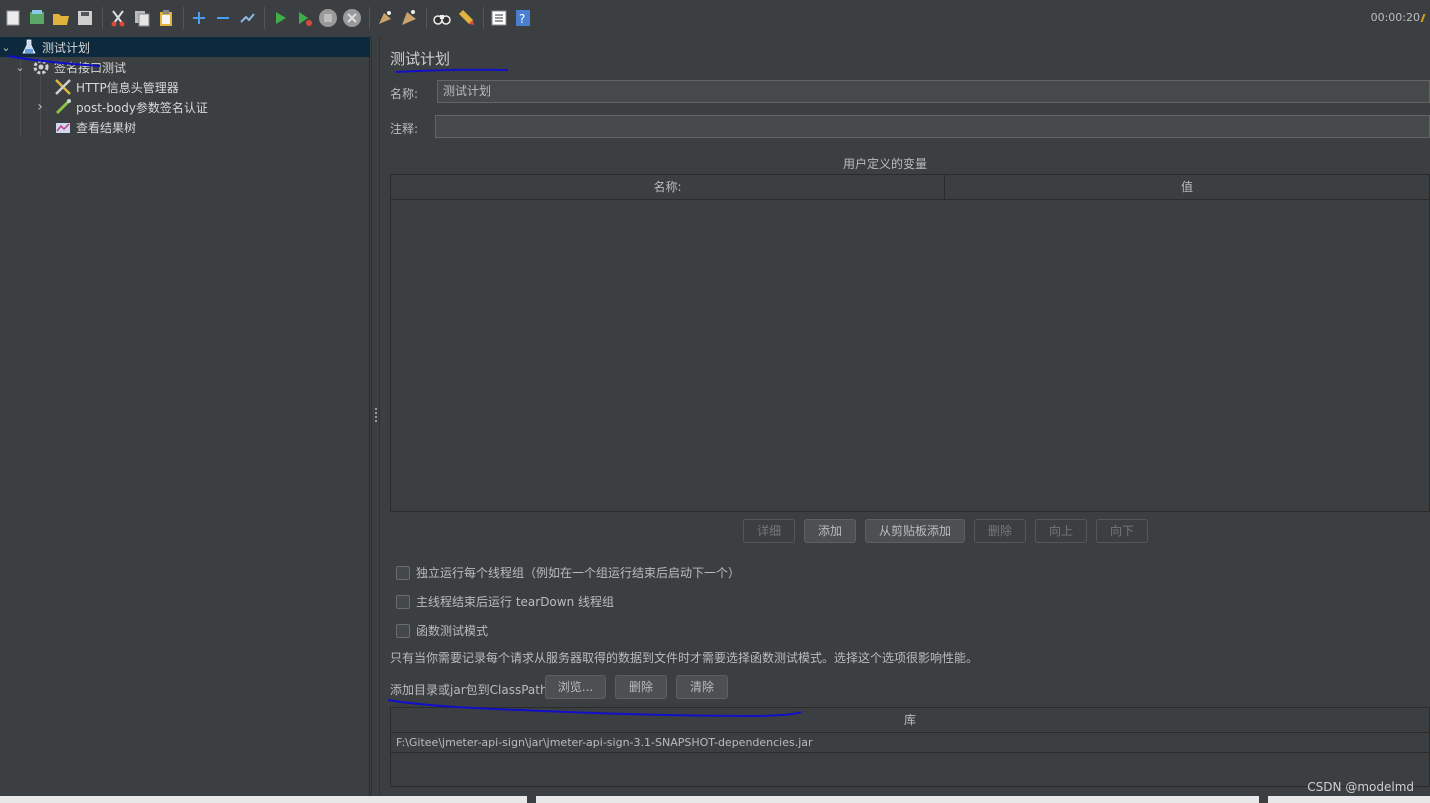 The height and width of the screenshot is (803, 1430). I want to click on comment-field, so click(932, 126).